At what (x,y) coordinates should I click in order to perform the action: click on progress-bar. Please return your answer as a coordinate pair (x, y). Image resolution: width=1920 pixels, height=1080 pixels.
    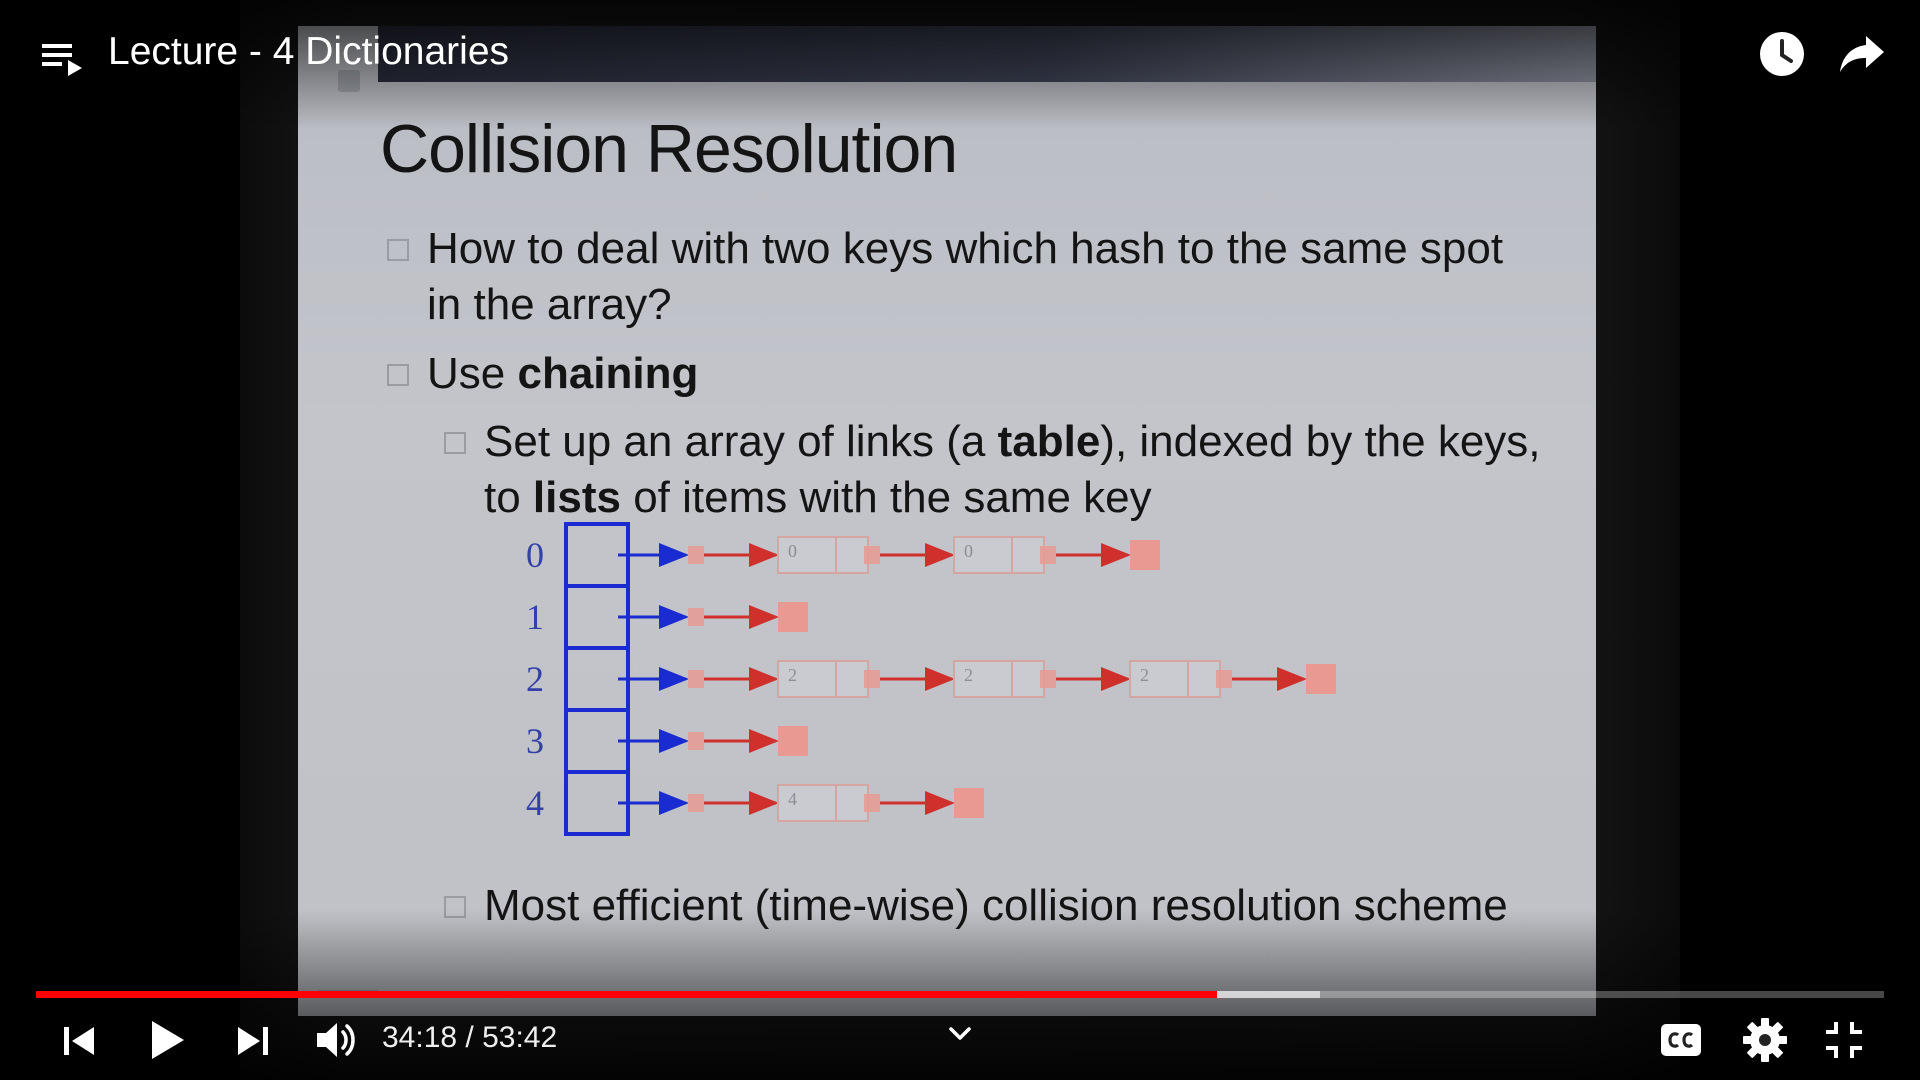
    Looking at the image, I should click on (960, 994).